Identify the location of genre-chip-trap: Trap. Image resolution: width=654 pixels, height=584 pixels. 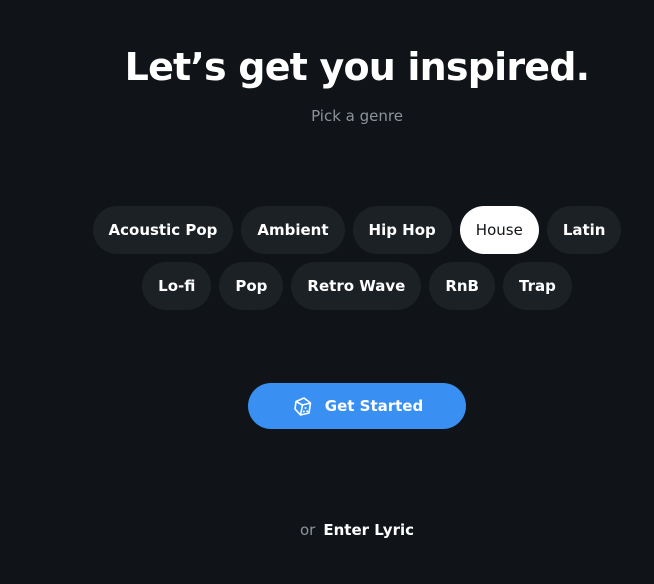
(537, 286).